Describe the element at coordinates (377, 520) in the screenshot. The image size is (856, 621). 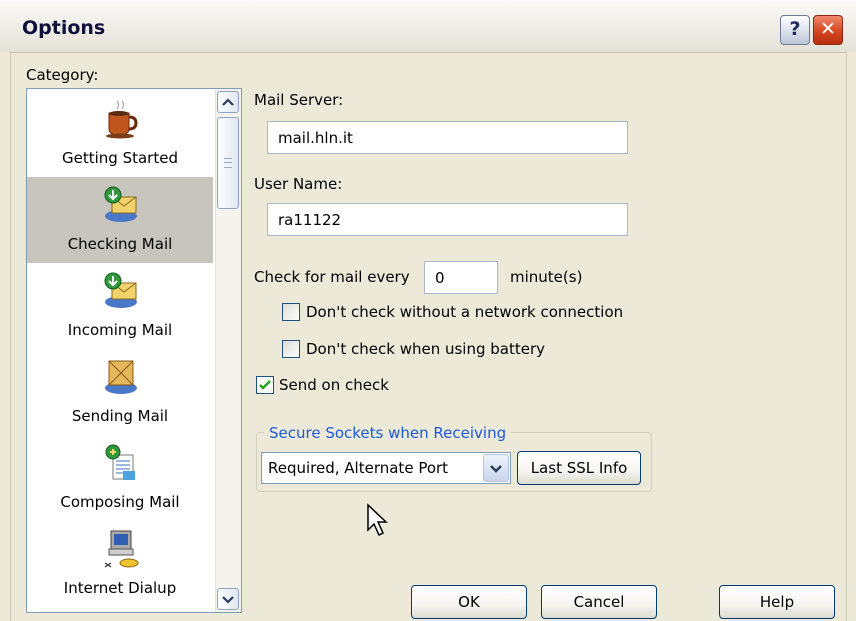
I see `mouse-cursor-icon` at that location.